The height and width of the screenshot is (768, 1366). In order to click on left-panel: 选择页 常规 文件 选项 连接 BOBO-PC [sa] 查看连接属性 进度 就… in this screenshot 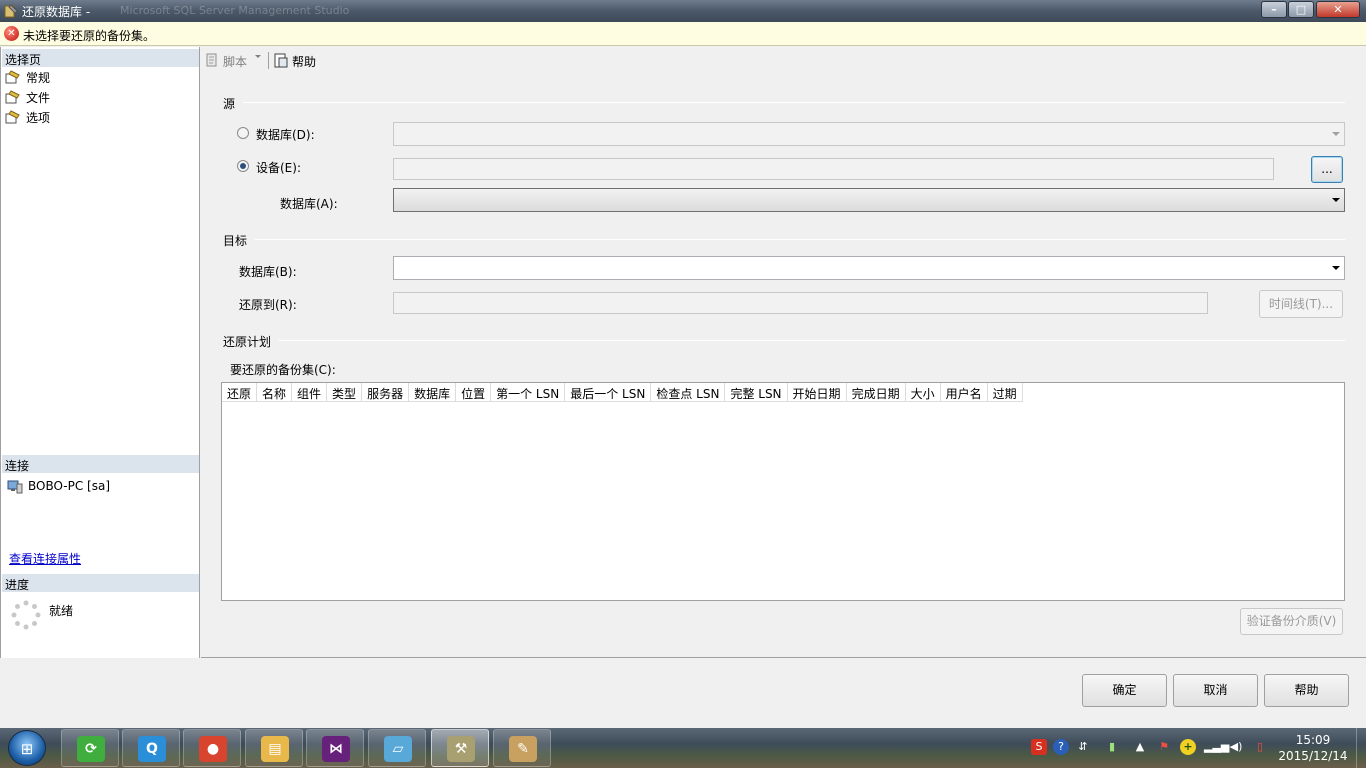, I will do `click(100, 352)`.